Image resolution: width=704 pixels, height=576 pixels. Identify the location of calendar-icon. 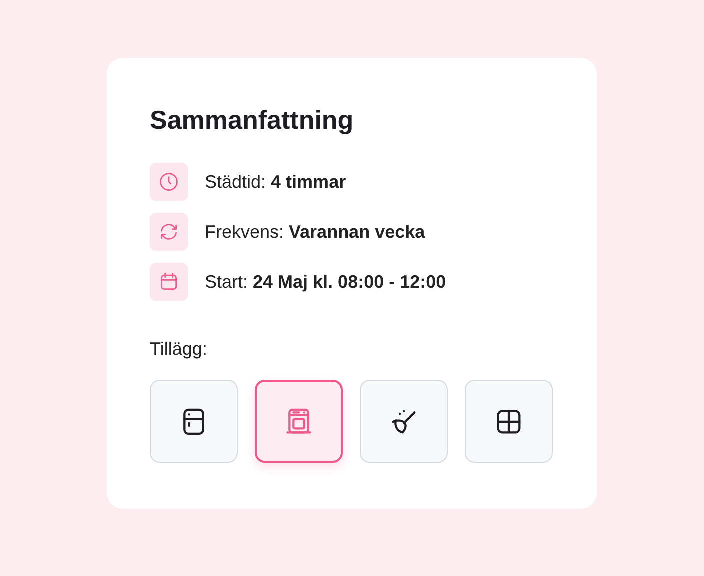
(169, 282).